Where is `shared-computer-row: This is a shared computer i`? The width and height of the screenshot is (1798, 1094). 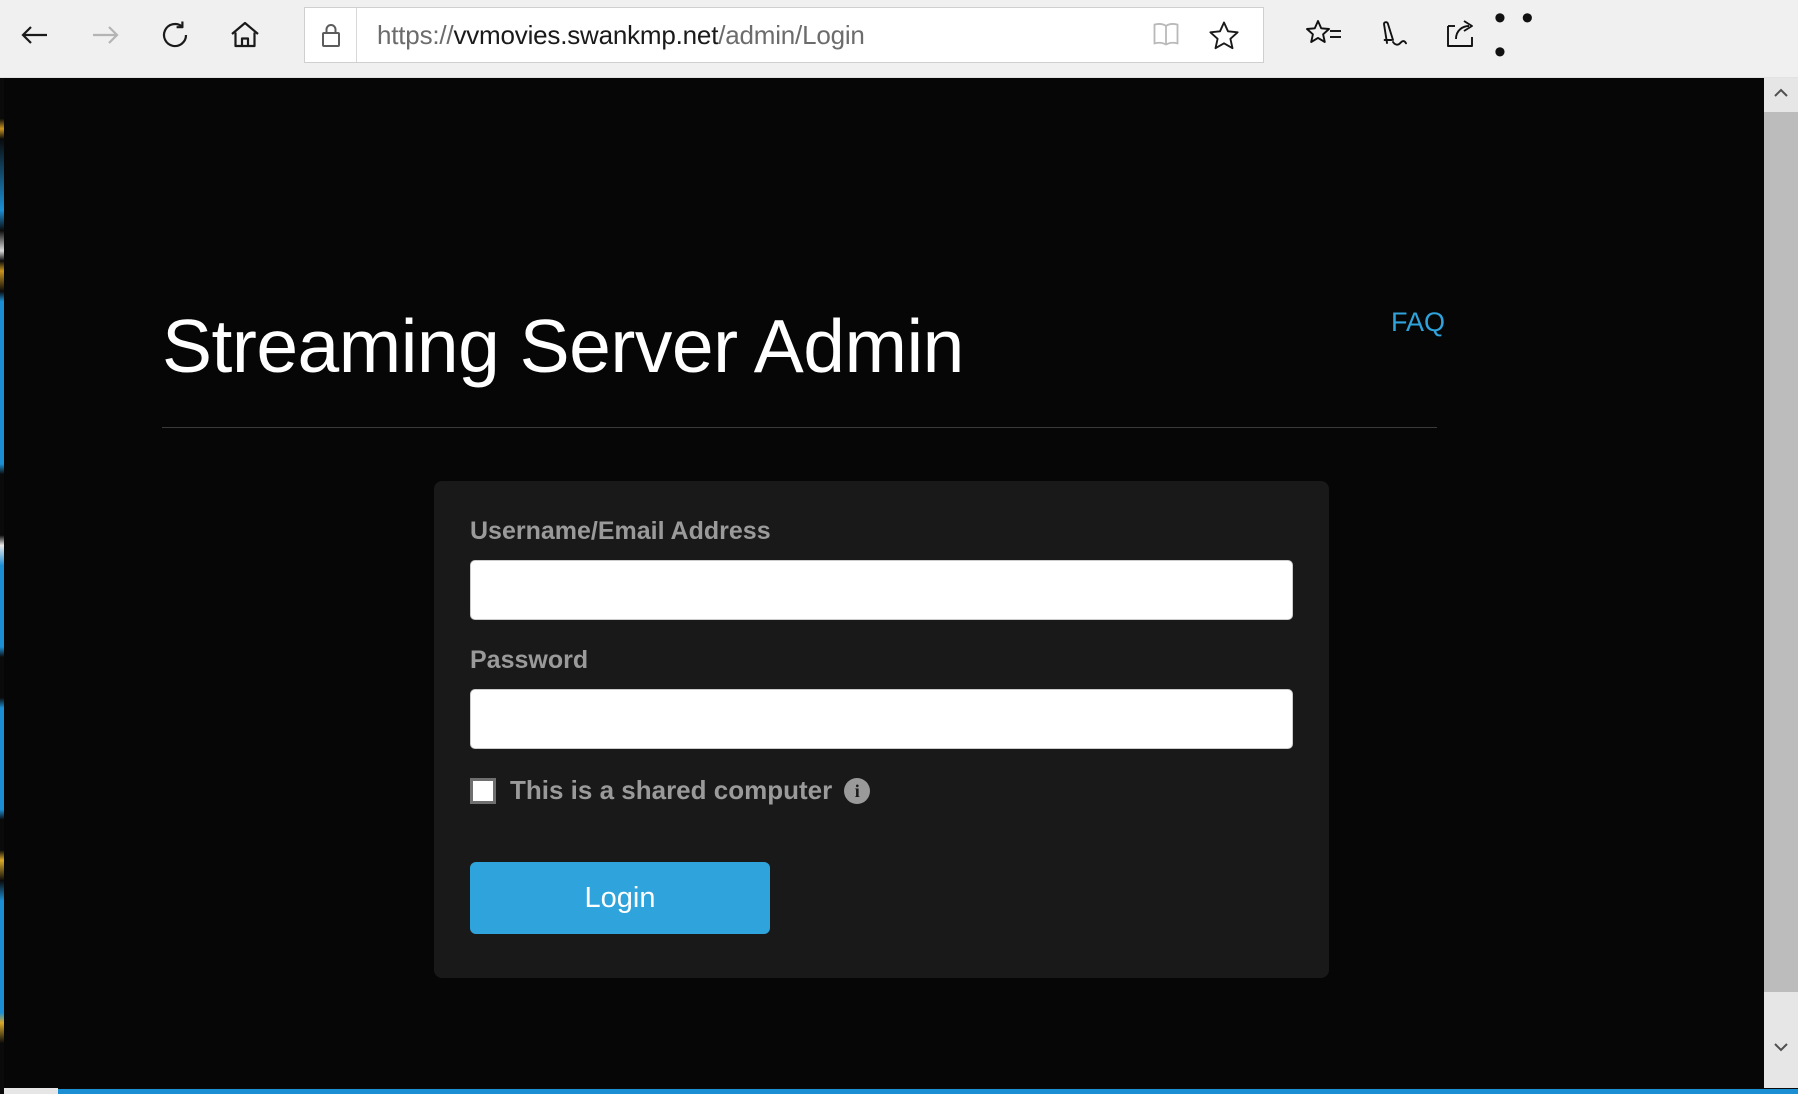 shared-computer-row: This is a shared computer i is located at coordinates (881, 790).